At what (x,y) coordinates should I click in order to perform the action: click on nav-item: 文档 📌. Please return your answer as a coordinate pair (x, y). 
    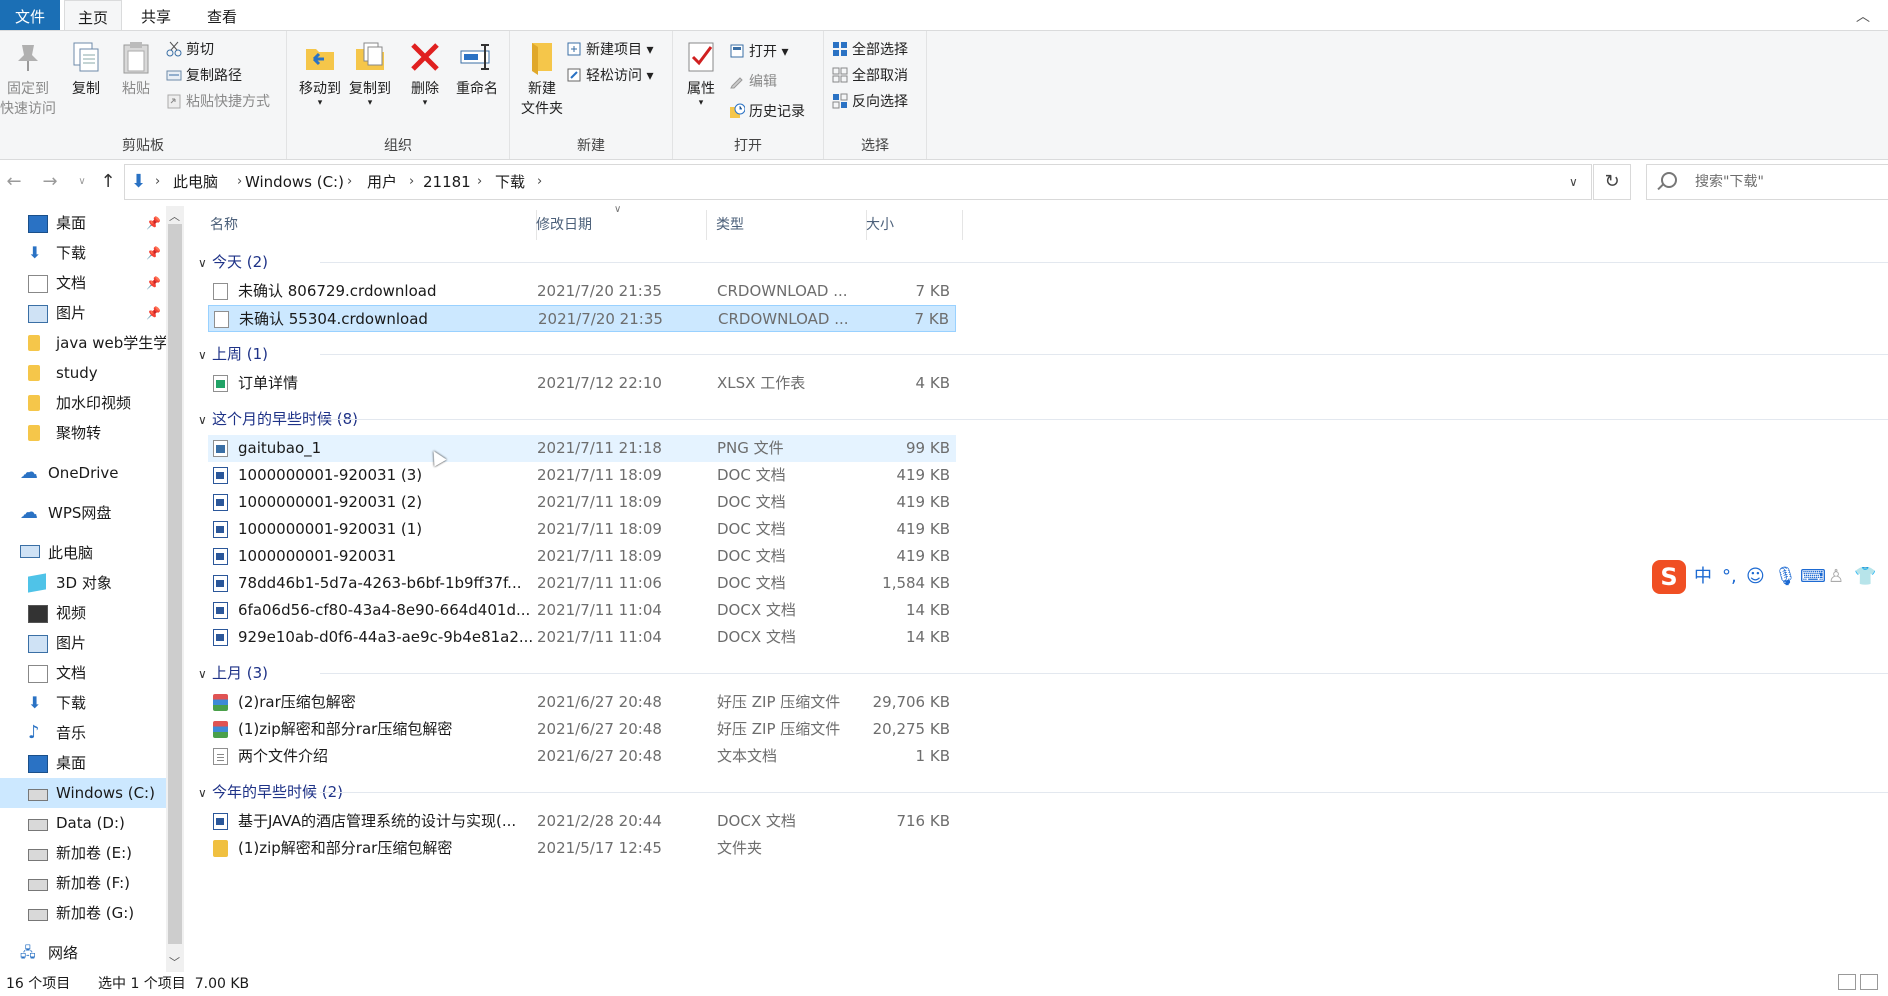
    Looking at the image, I should click on (83, 283).